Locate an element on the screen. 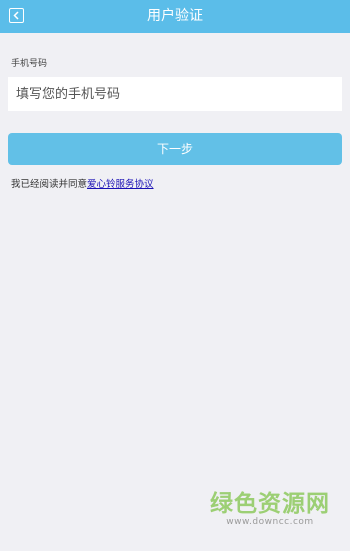  watermark: 绿色资源网 www.downcc.com is located at coordinates (270, 509).